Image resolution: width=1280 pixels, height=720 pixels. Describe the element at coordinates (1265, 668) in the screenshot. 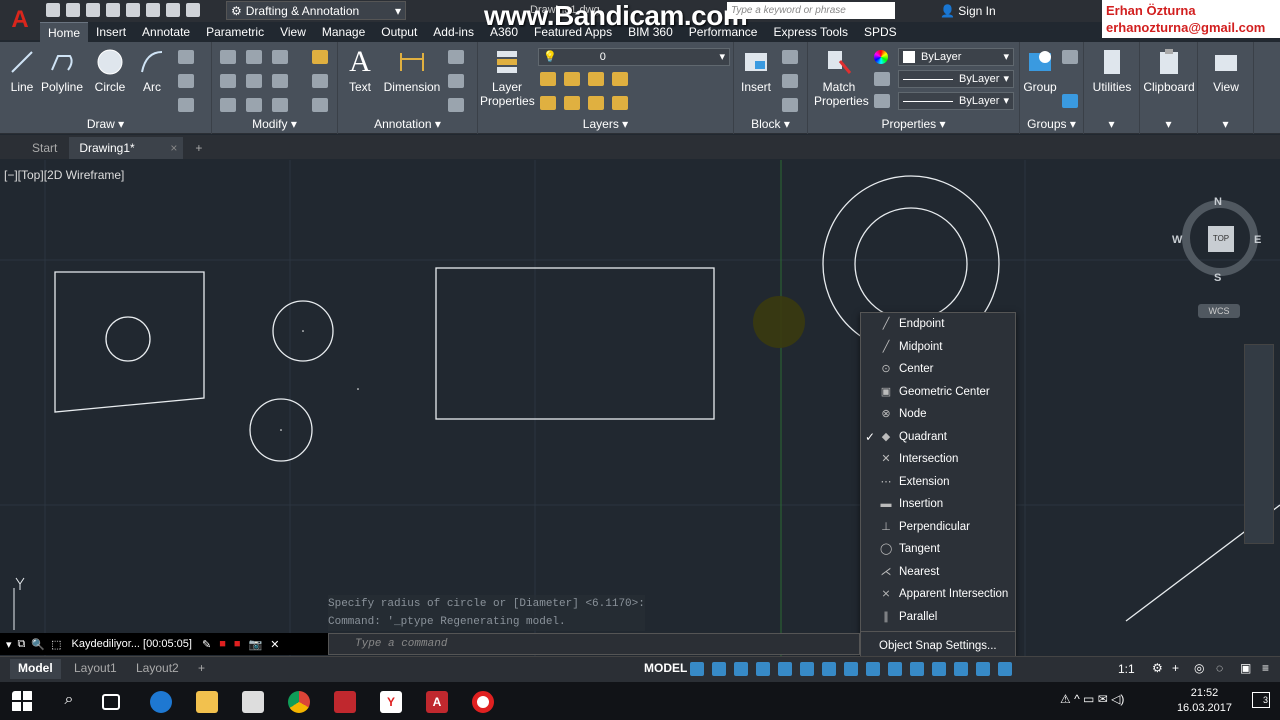

I see `customize-icon: ≡` at that location.